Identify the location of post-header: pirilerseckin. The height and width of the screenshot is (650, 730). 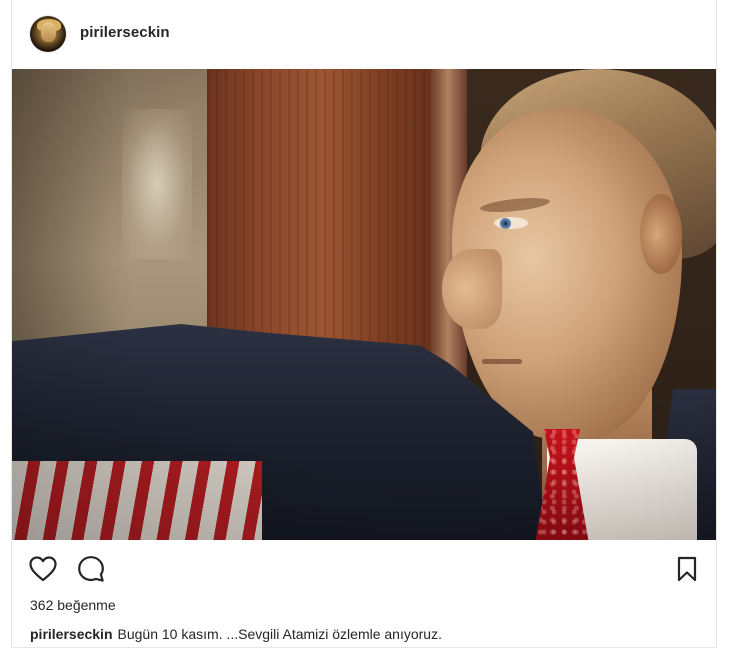
(364, 34).